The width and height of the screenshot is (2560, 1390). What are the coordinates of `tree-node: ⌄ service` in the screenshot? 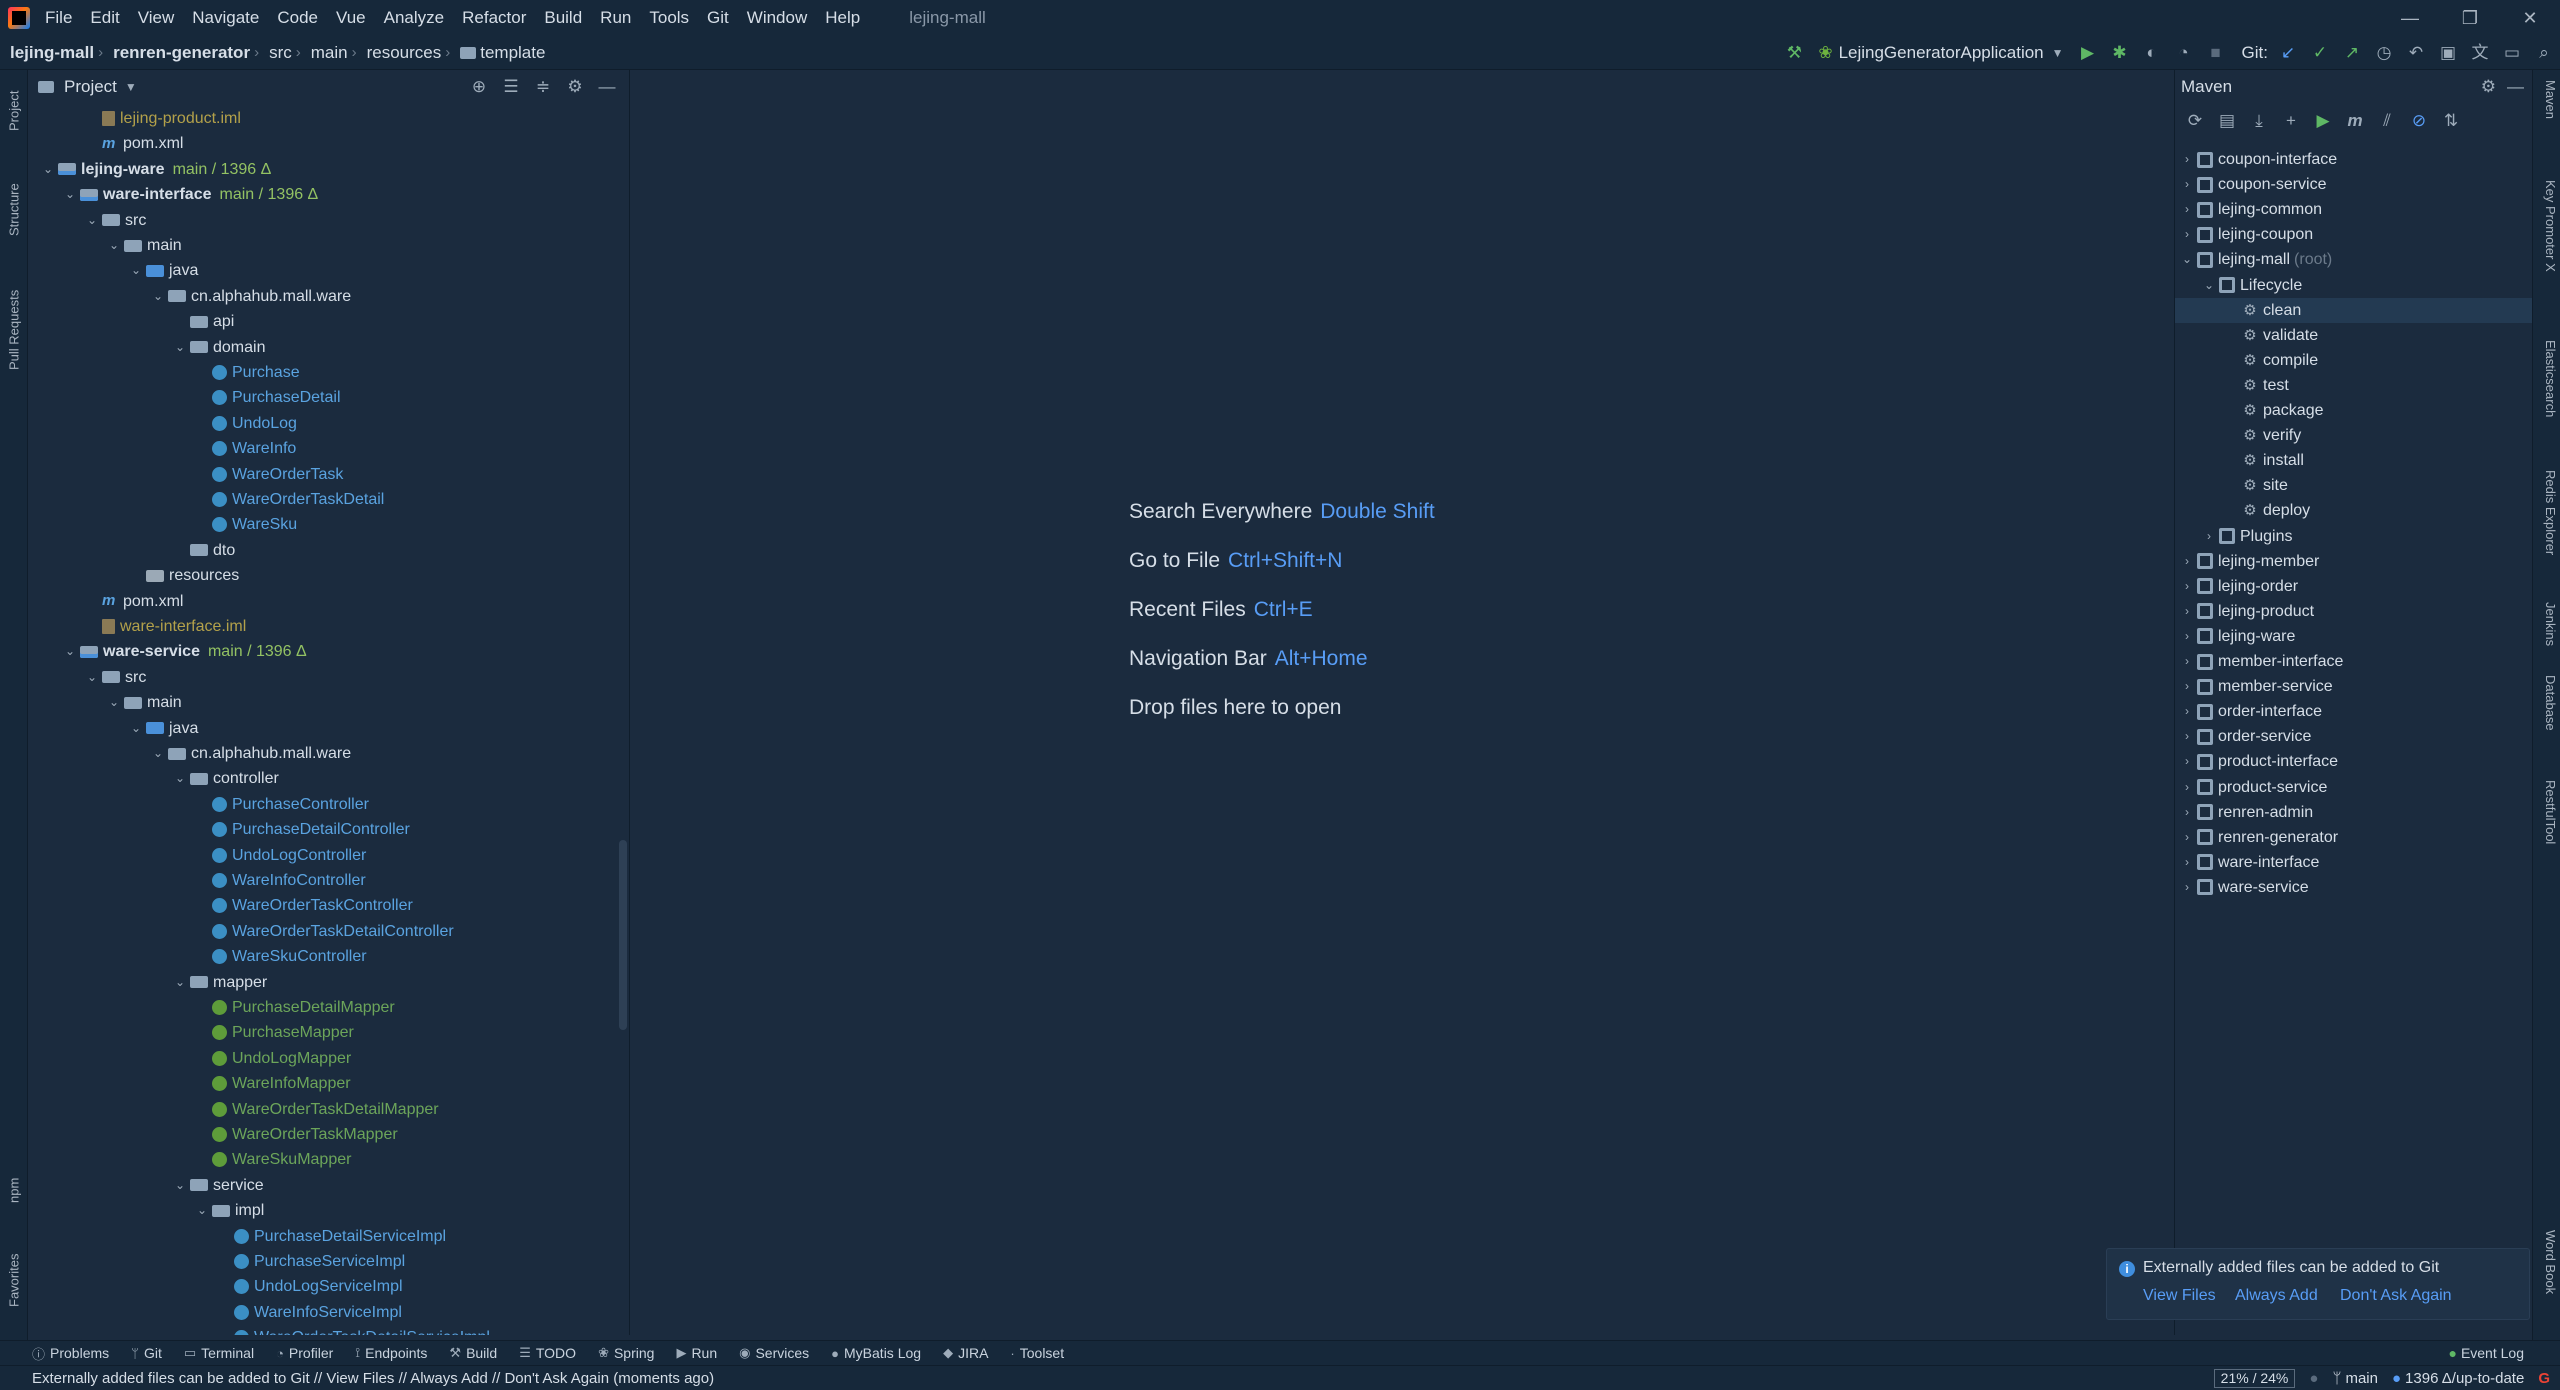 It's located at (217, 1185).